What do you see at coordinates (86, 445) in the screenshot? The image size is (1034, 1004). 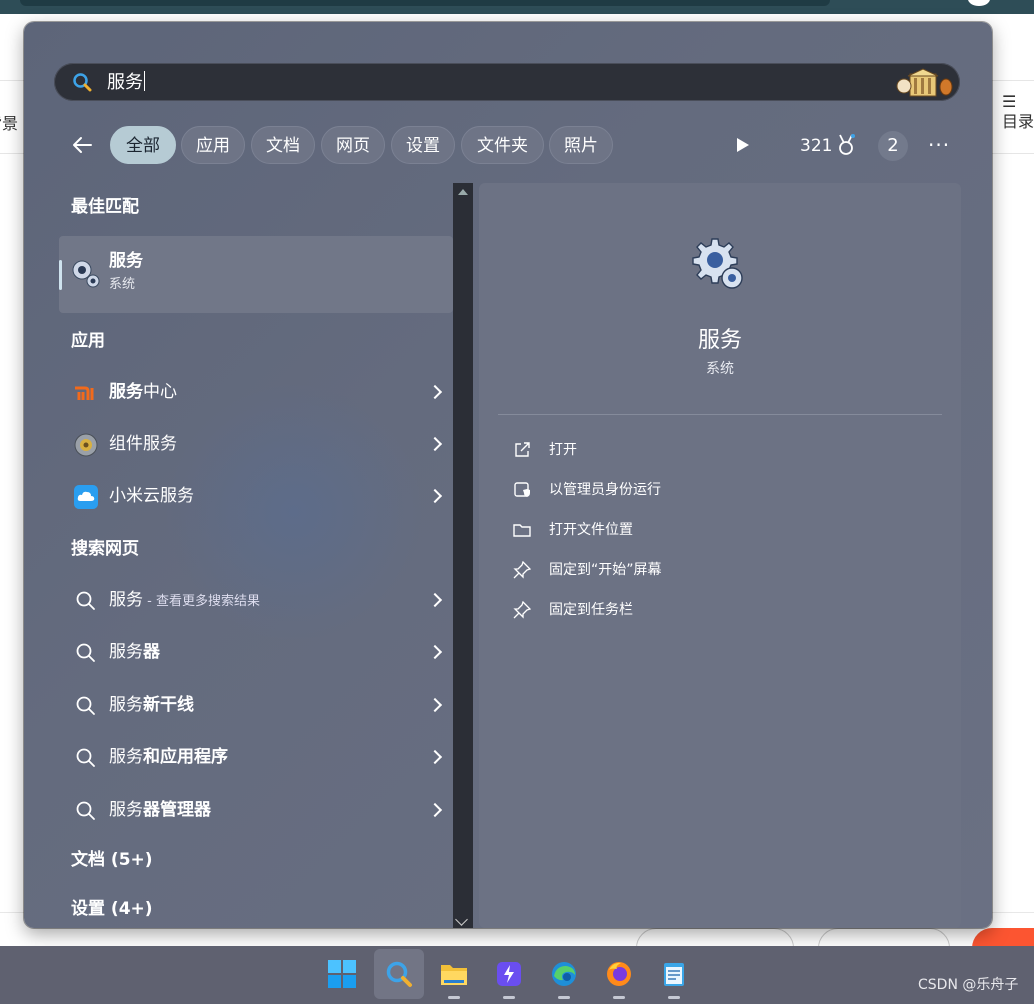 I see `component-services-icon` at bounding box center [86, 445].